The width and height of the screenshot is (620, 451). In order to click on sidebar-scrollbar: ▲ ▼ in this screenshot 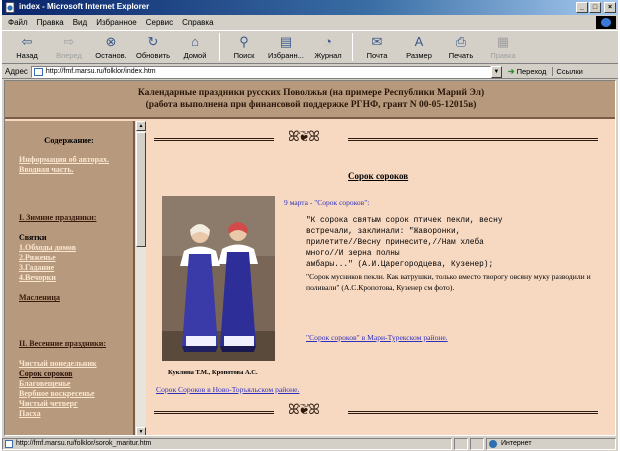, I will do `click(141, 278)`.